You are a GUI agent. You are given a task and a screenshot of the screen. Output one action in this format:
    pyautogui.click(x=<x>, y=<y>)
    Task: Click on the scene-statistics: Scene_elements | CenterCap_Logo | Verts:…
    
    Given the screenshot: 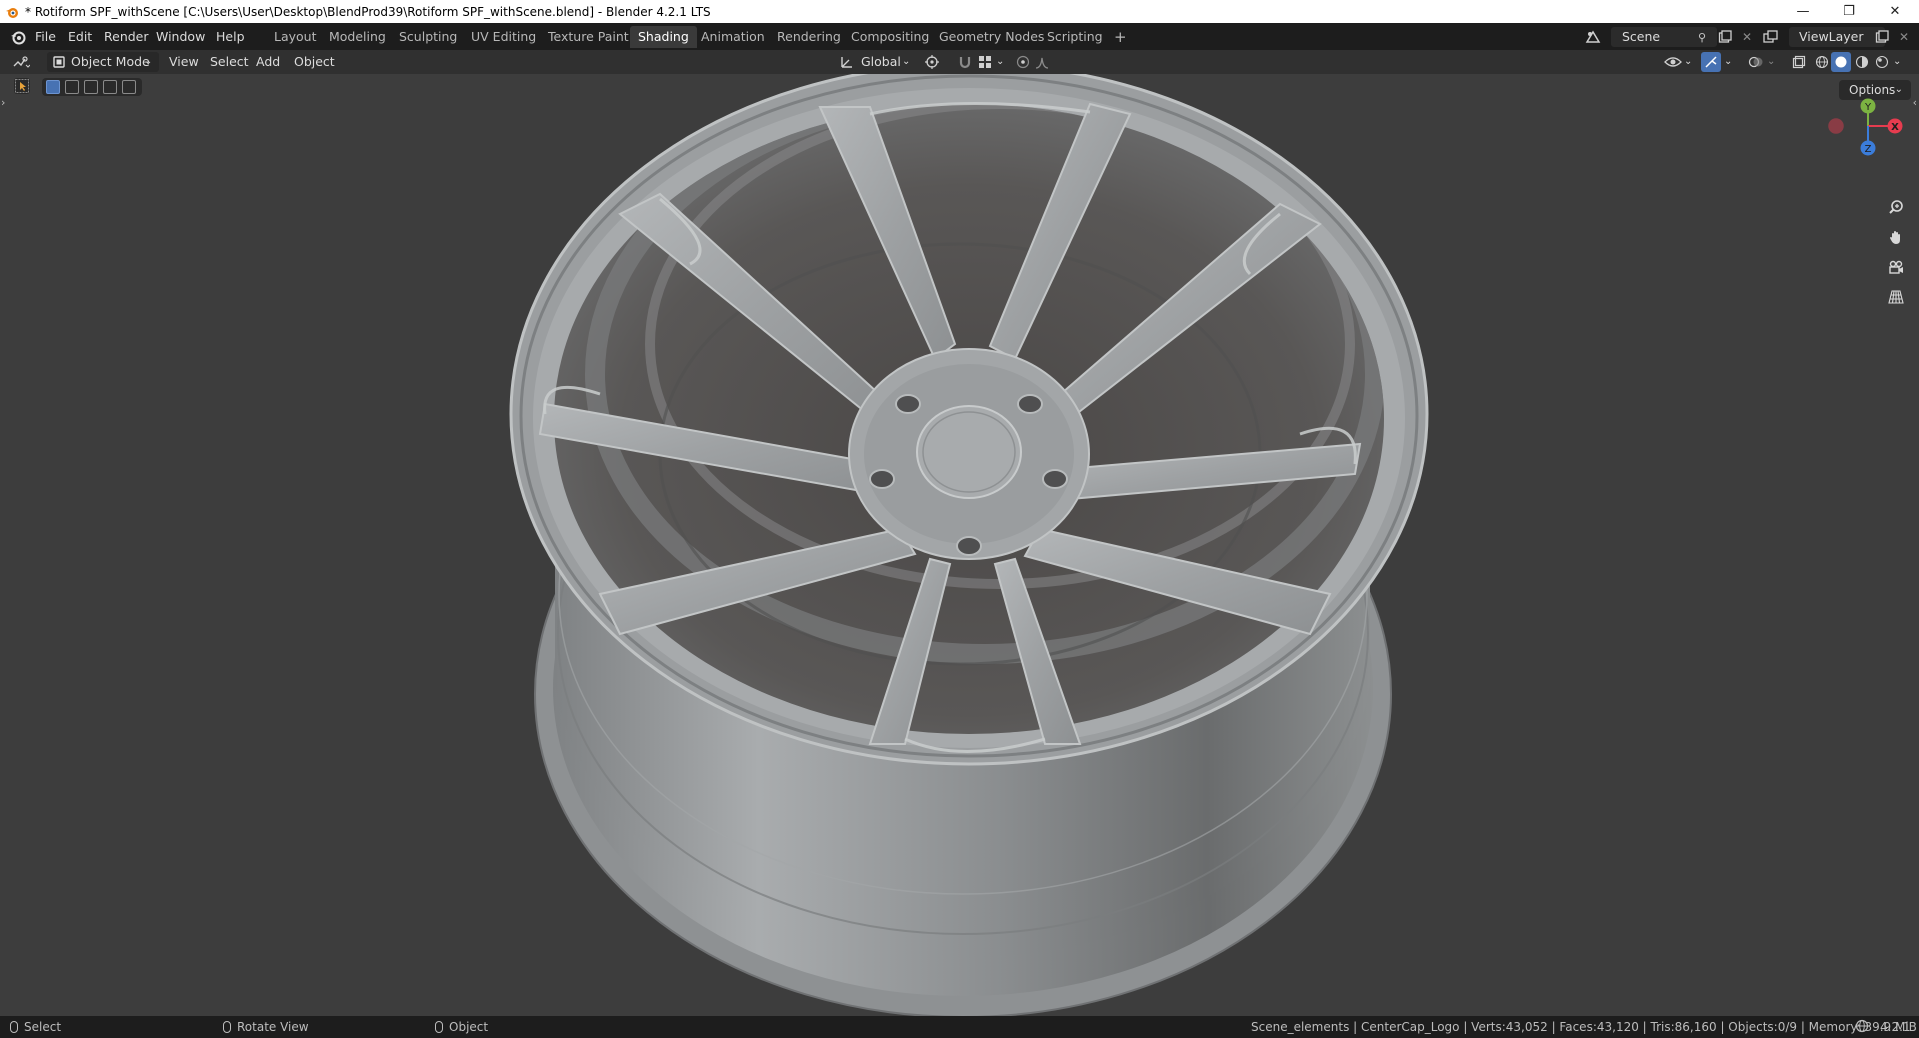 What is the action you would take?
    pyautogui.click(x=1585, y=1027)
    